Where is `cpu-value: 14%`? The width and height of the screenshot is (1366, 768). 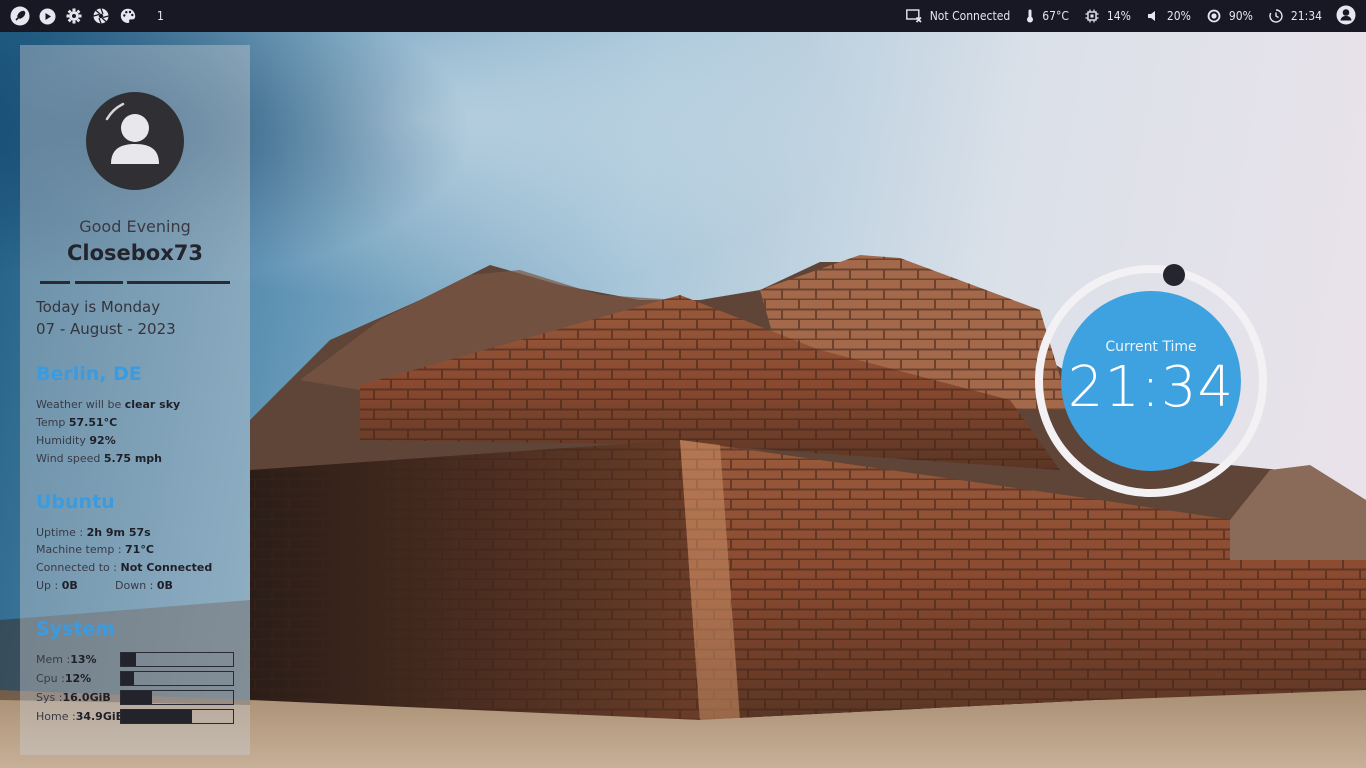 cpu-value: 14% is located at coordinates (1118, 16).